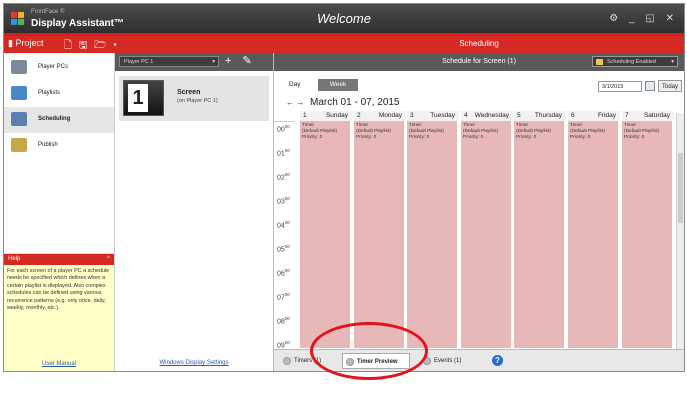 The height and width of the screenshot is (394, 687). I want to click on hour-label: 0400, so click(283, 225).